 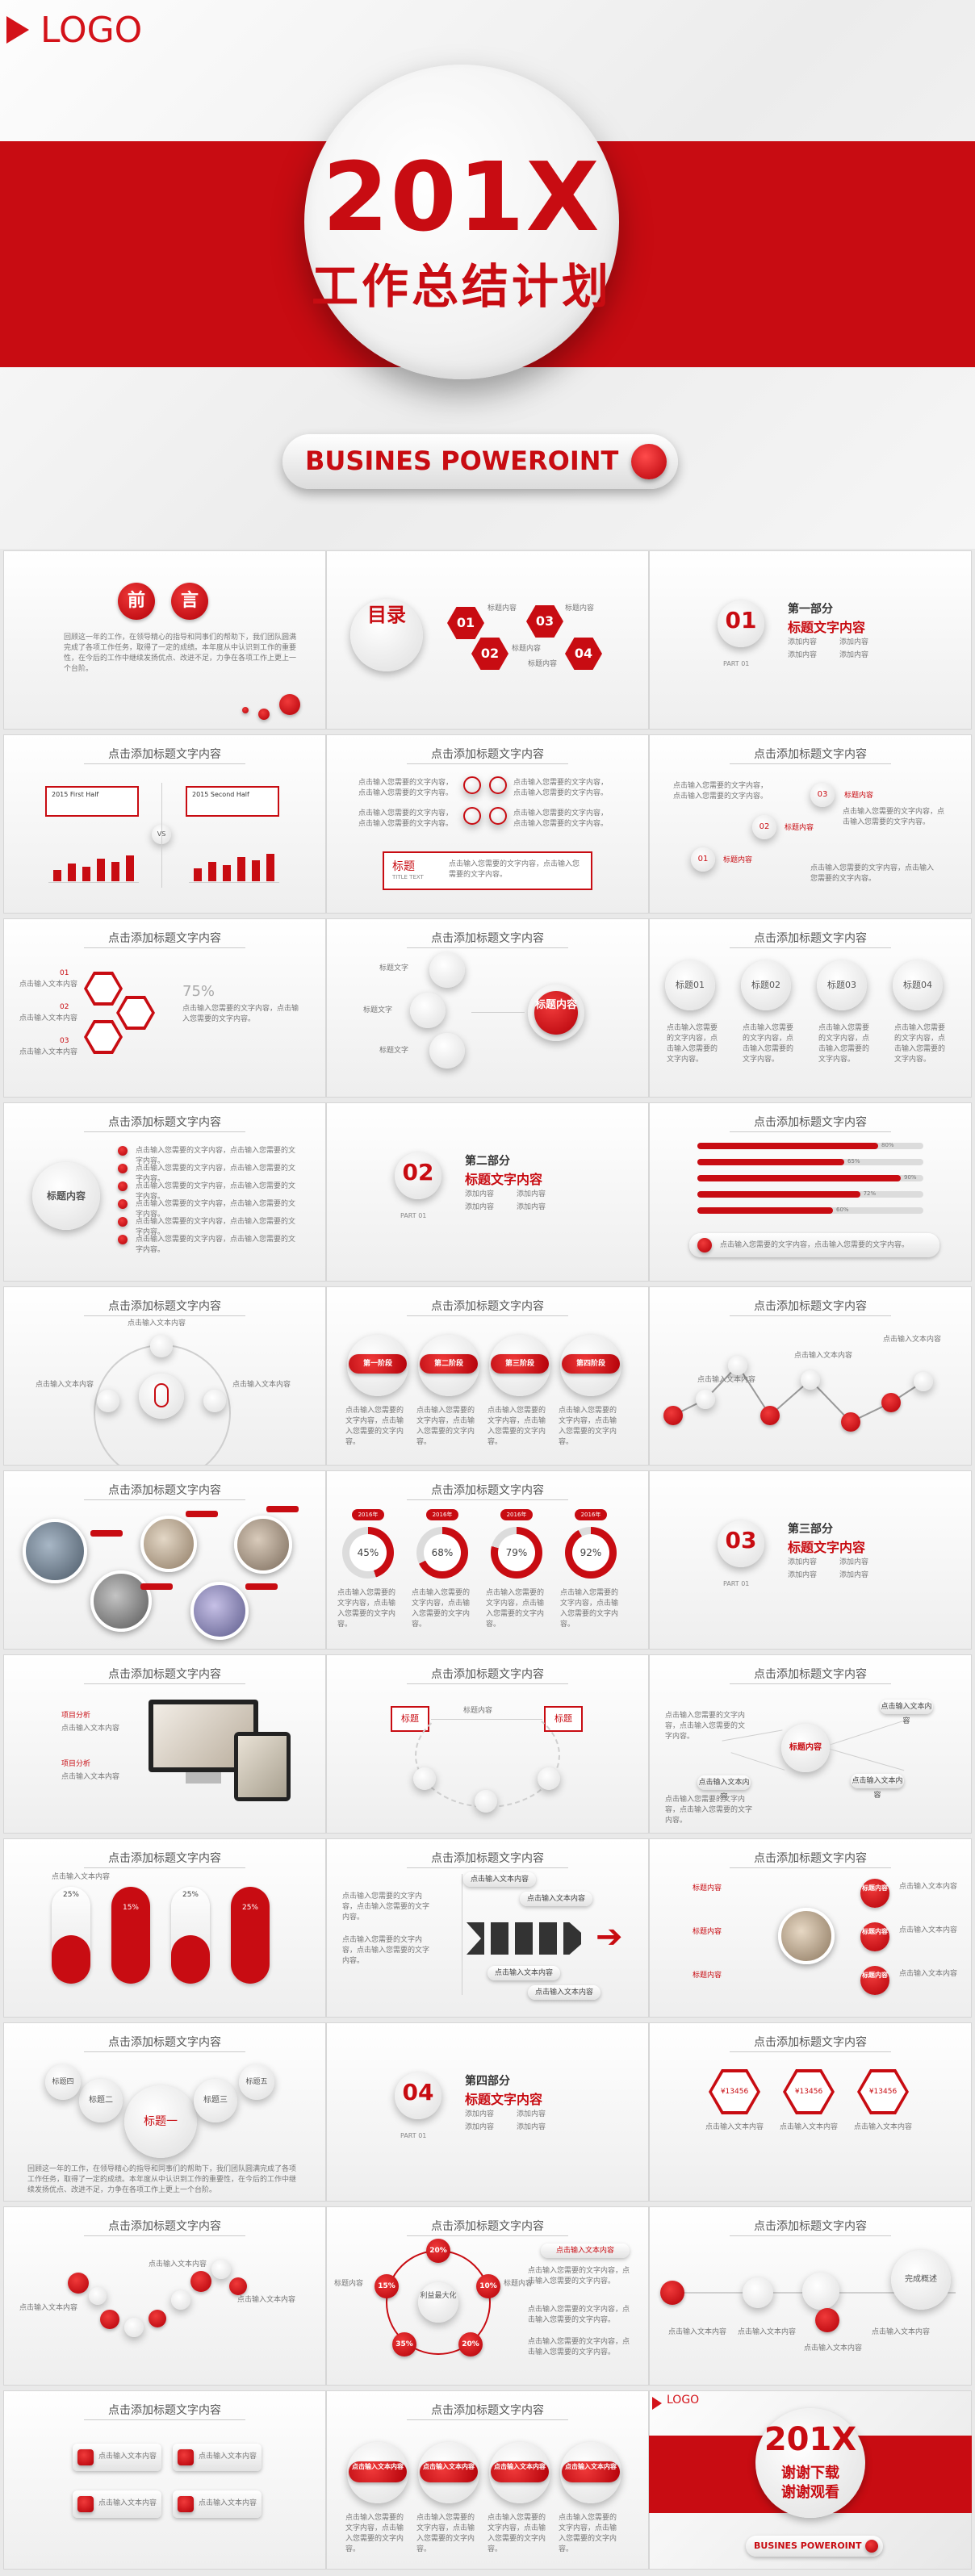 I want to click on timeline-node, so click(x=827, y=2320).